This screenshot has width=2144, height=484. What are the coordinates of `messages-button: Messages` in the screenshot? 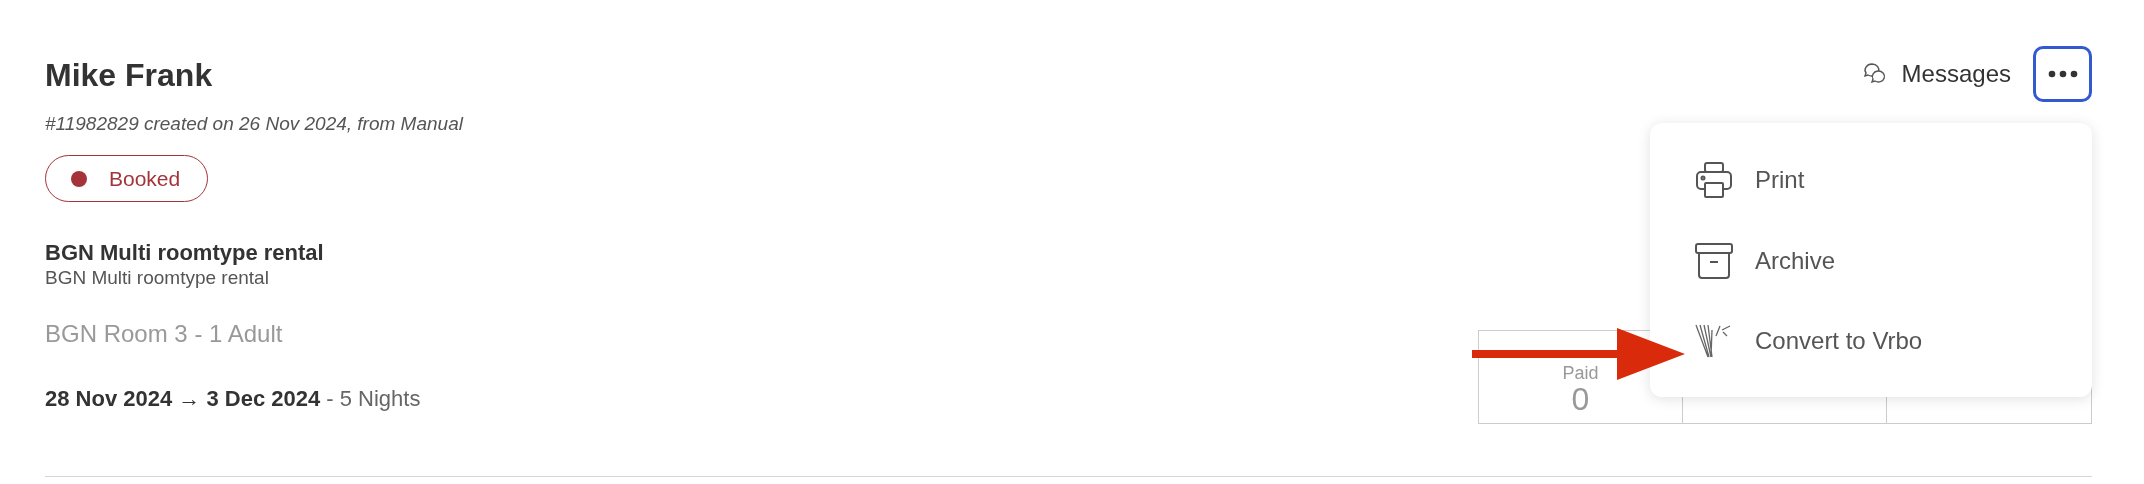 It's located at (1936, 74).